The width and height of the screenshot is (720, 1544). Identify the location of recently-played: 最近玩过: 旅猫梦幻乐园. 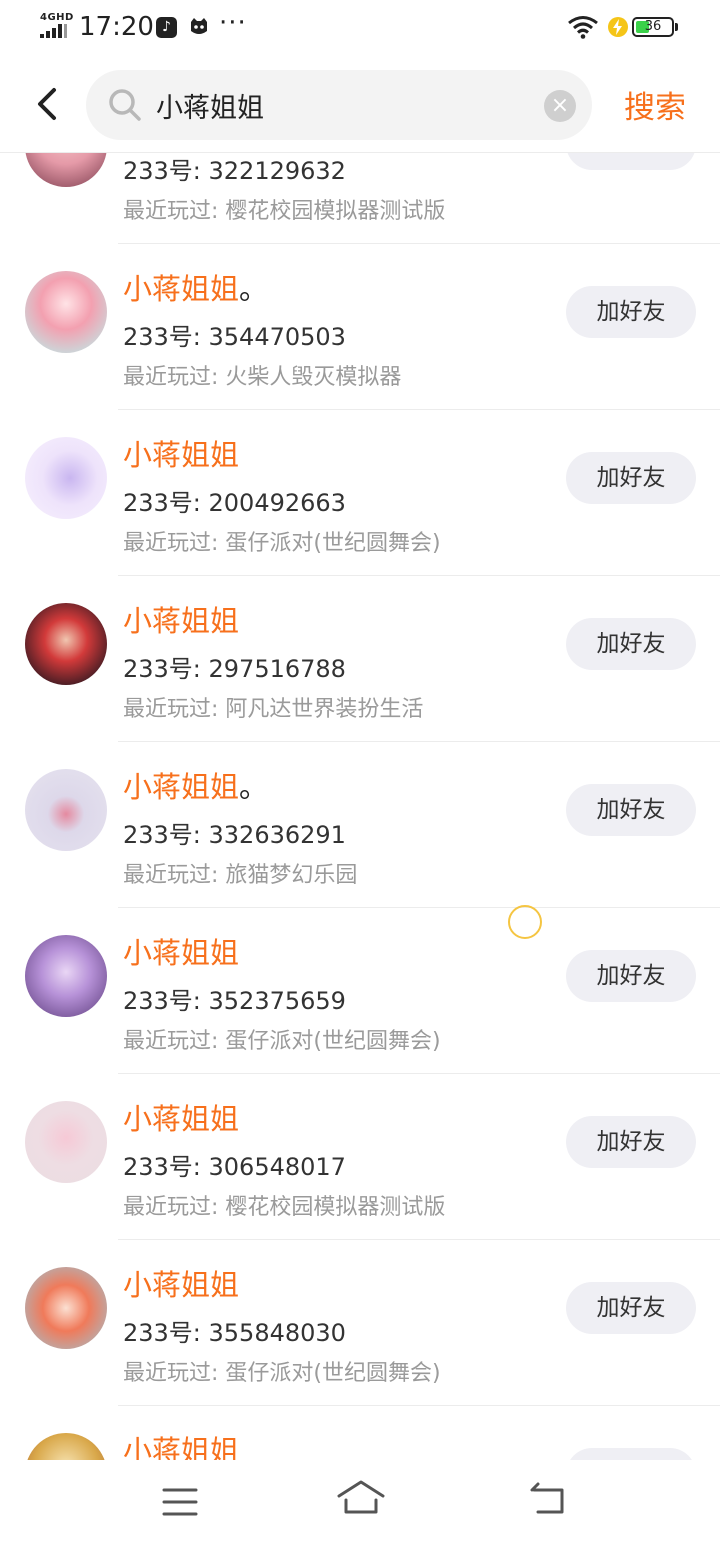
(240, 875).